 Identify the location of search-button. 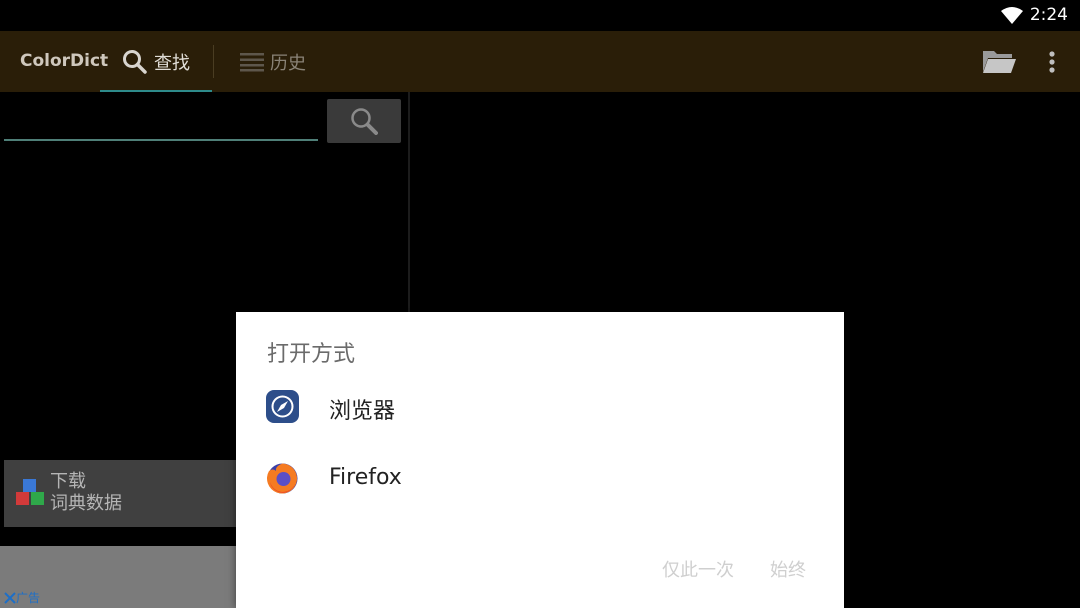
(364, 121).